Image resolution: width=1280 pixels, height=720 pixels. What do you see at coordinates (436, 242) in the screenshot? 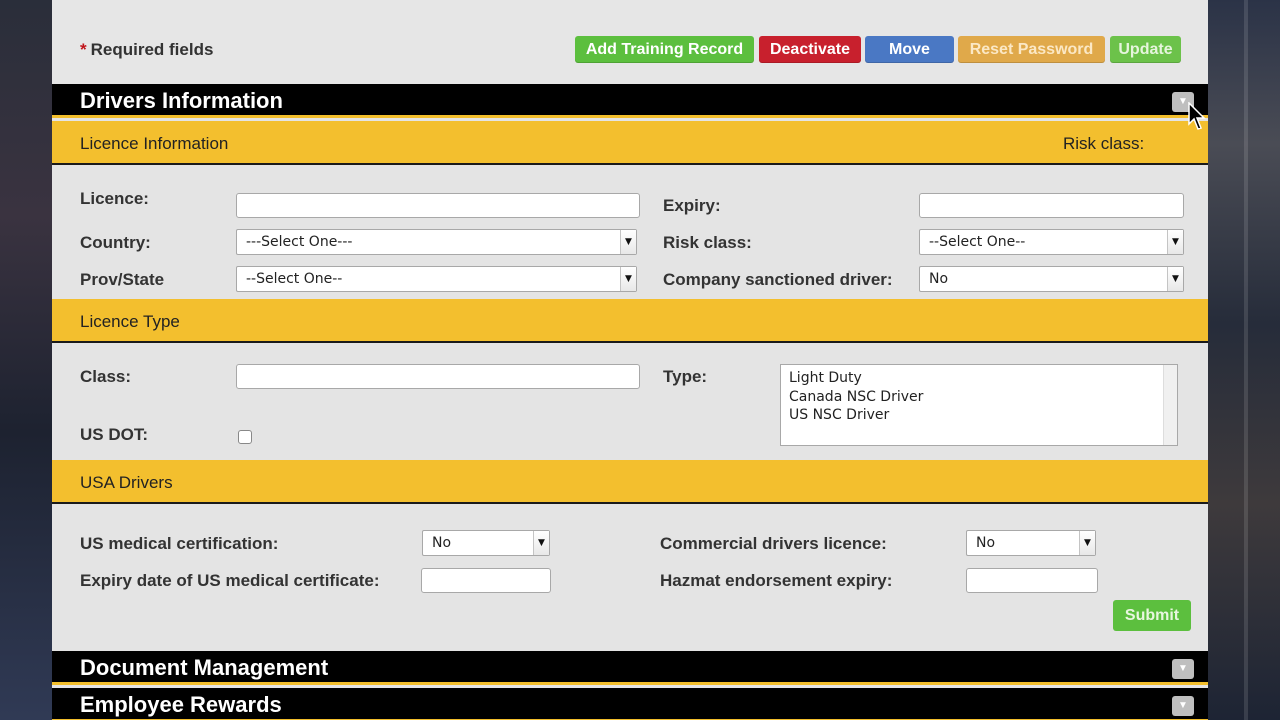
I see `country-select: ---Select One--- ▼` at bounding box center [436, 242].